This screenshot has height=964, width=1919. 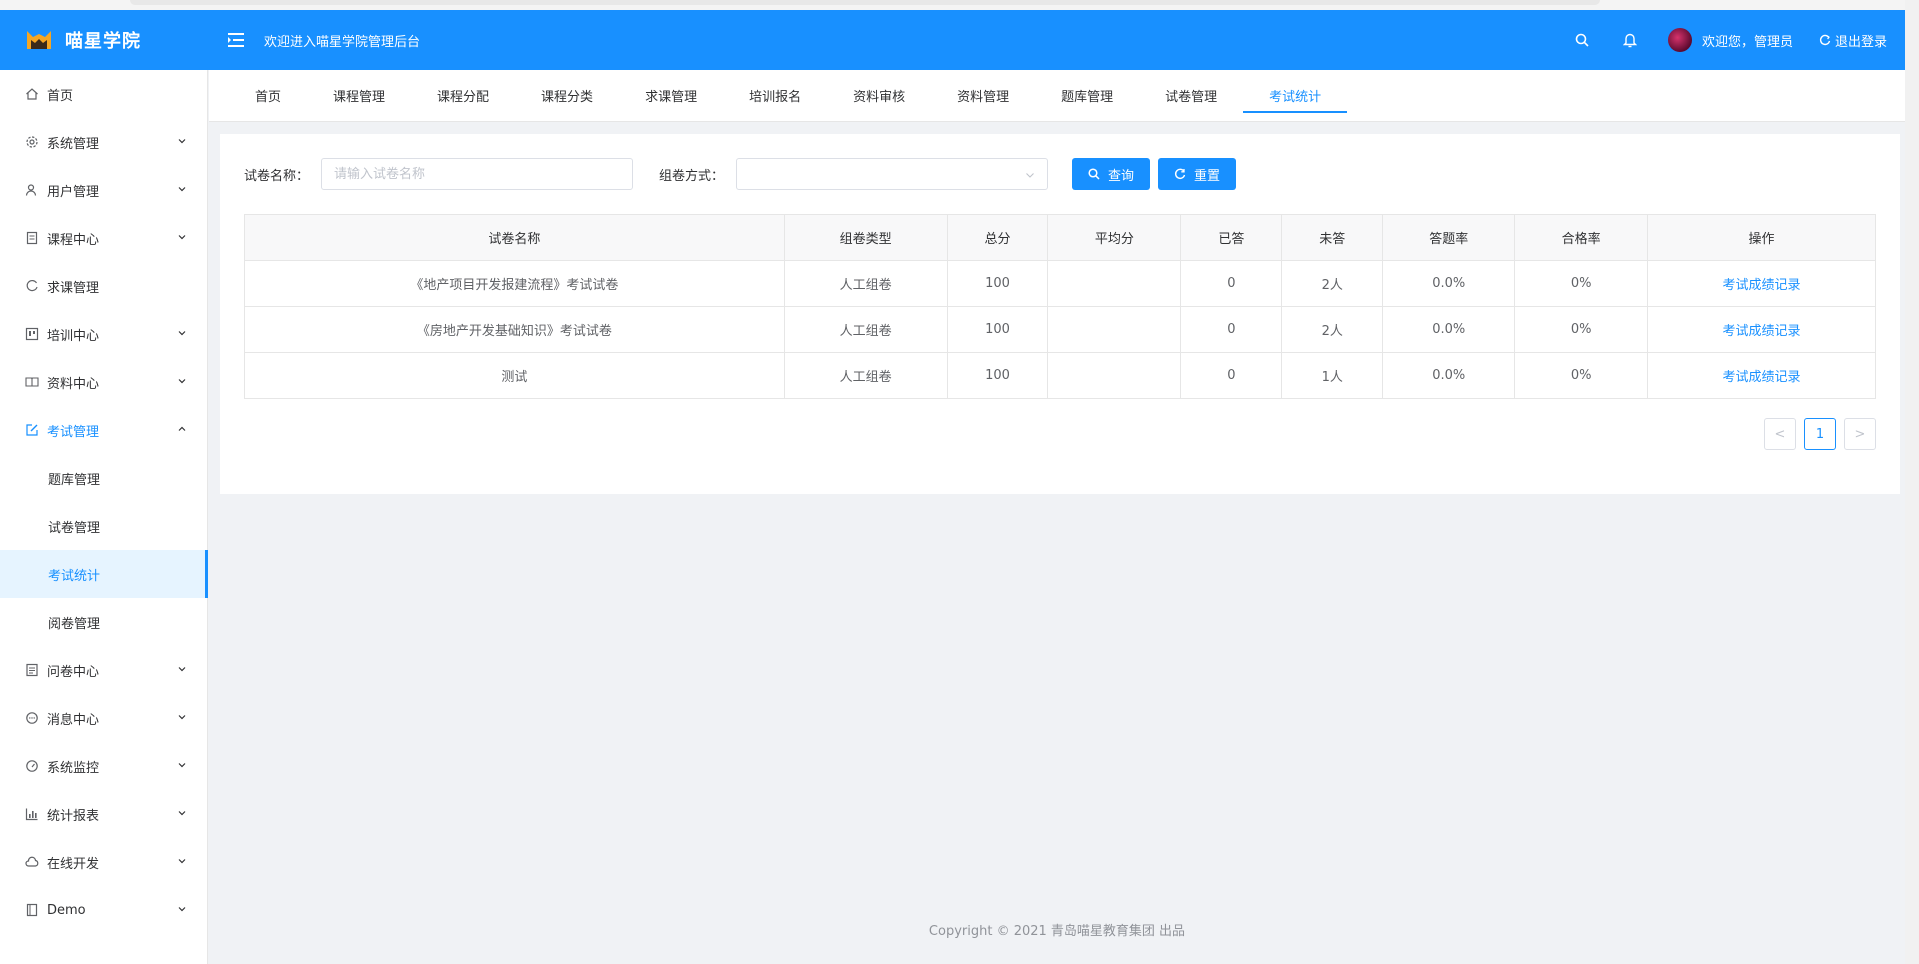 What do you see at coordinates (73, 720) in the screenshot?
I see `sidebar-item-label: 消息中心` at bounding box center [73, 720].